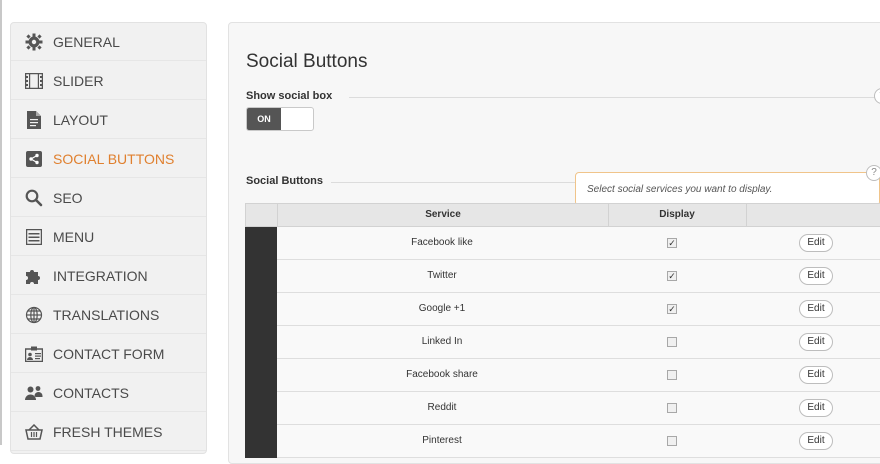  I want to click on sidebar-item-label: CONTACT FORM, so click(109, 353).